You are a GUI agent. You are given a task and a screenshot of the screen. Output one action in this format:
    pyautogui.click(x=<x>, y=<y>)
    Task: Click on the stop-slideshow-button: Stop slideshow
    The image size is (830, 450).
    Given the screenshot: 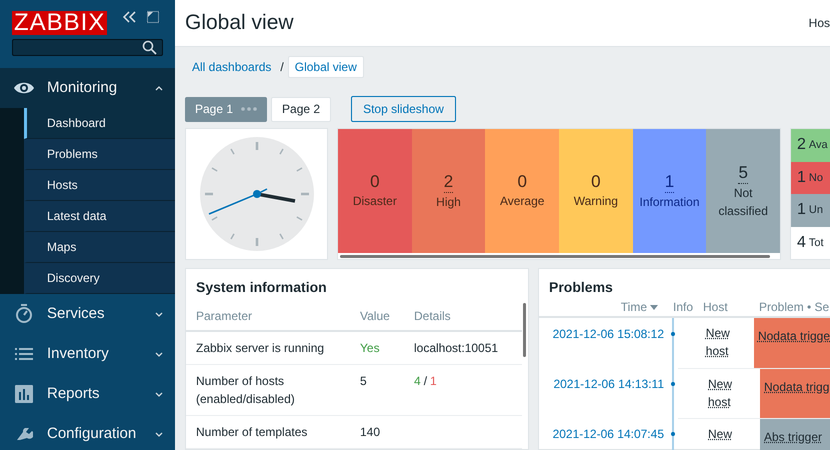 What is the action you would take?
    pyautogui.click(x=403, y=109)
    